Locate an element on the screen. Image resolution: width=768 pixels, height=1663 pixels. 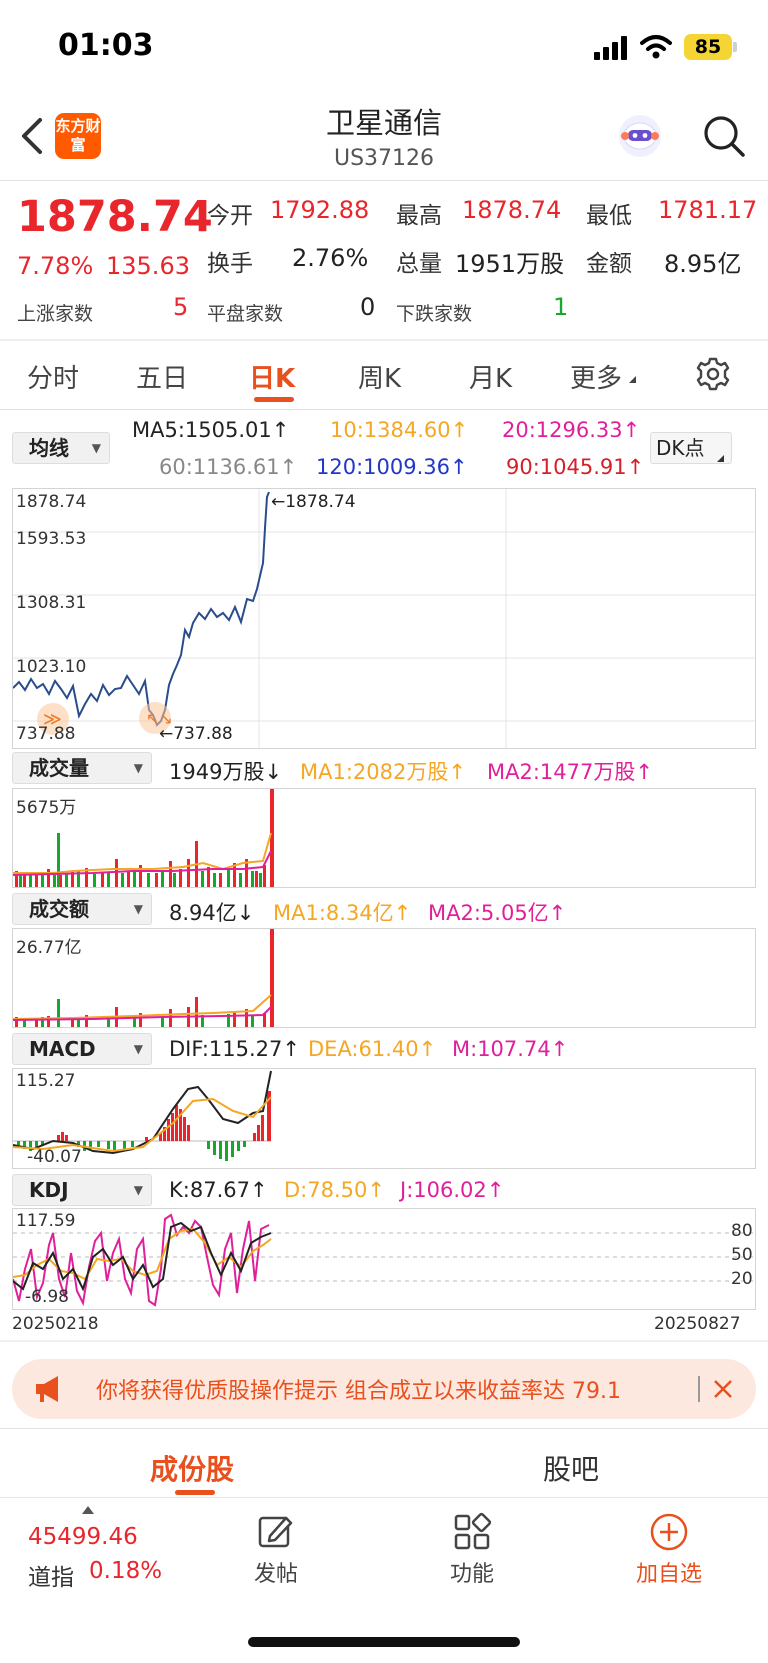
post-button-label: 发帖 is located at coordinates (276, 1572).